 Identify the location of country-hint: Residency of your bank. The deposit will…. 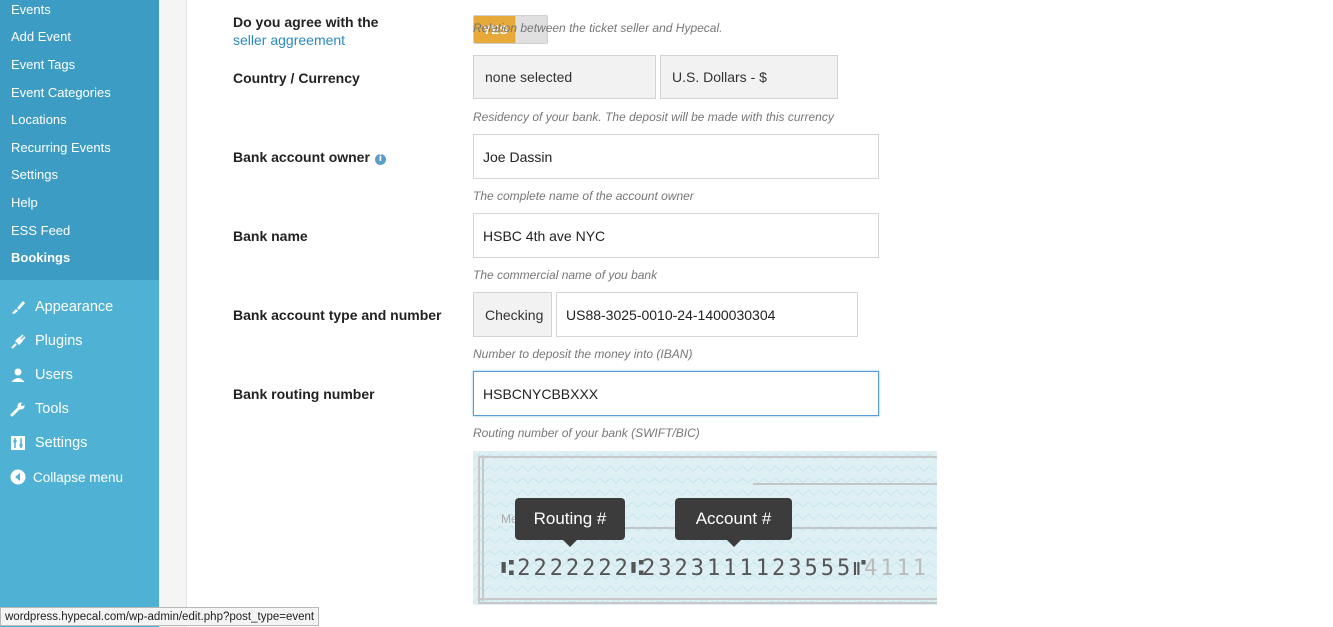
(653, 117).